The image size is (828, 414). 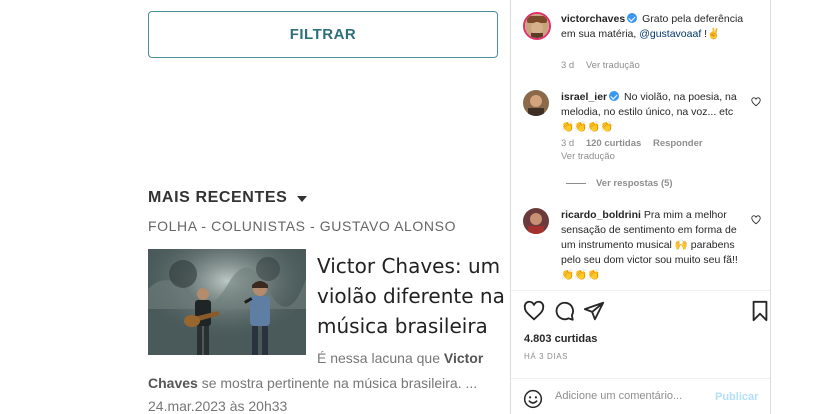 I want to click on comment-bubble-icon, so click(x=564, y=311).